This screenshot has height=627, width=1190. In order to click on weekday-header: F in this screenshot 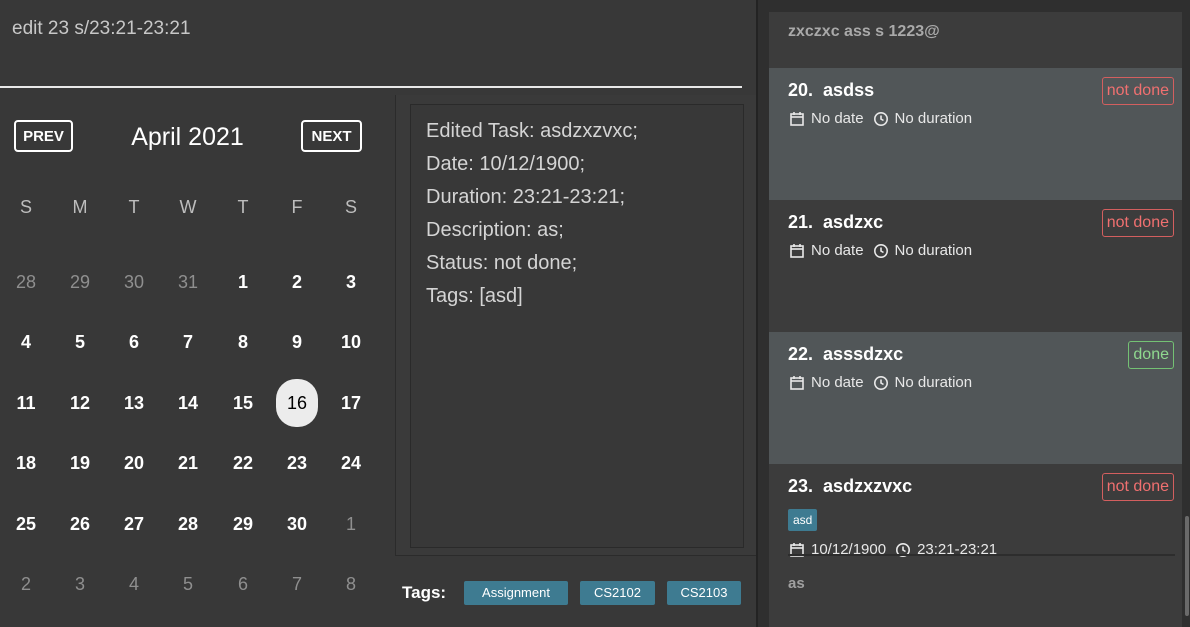, I will do `click(297, 207)`.